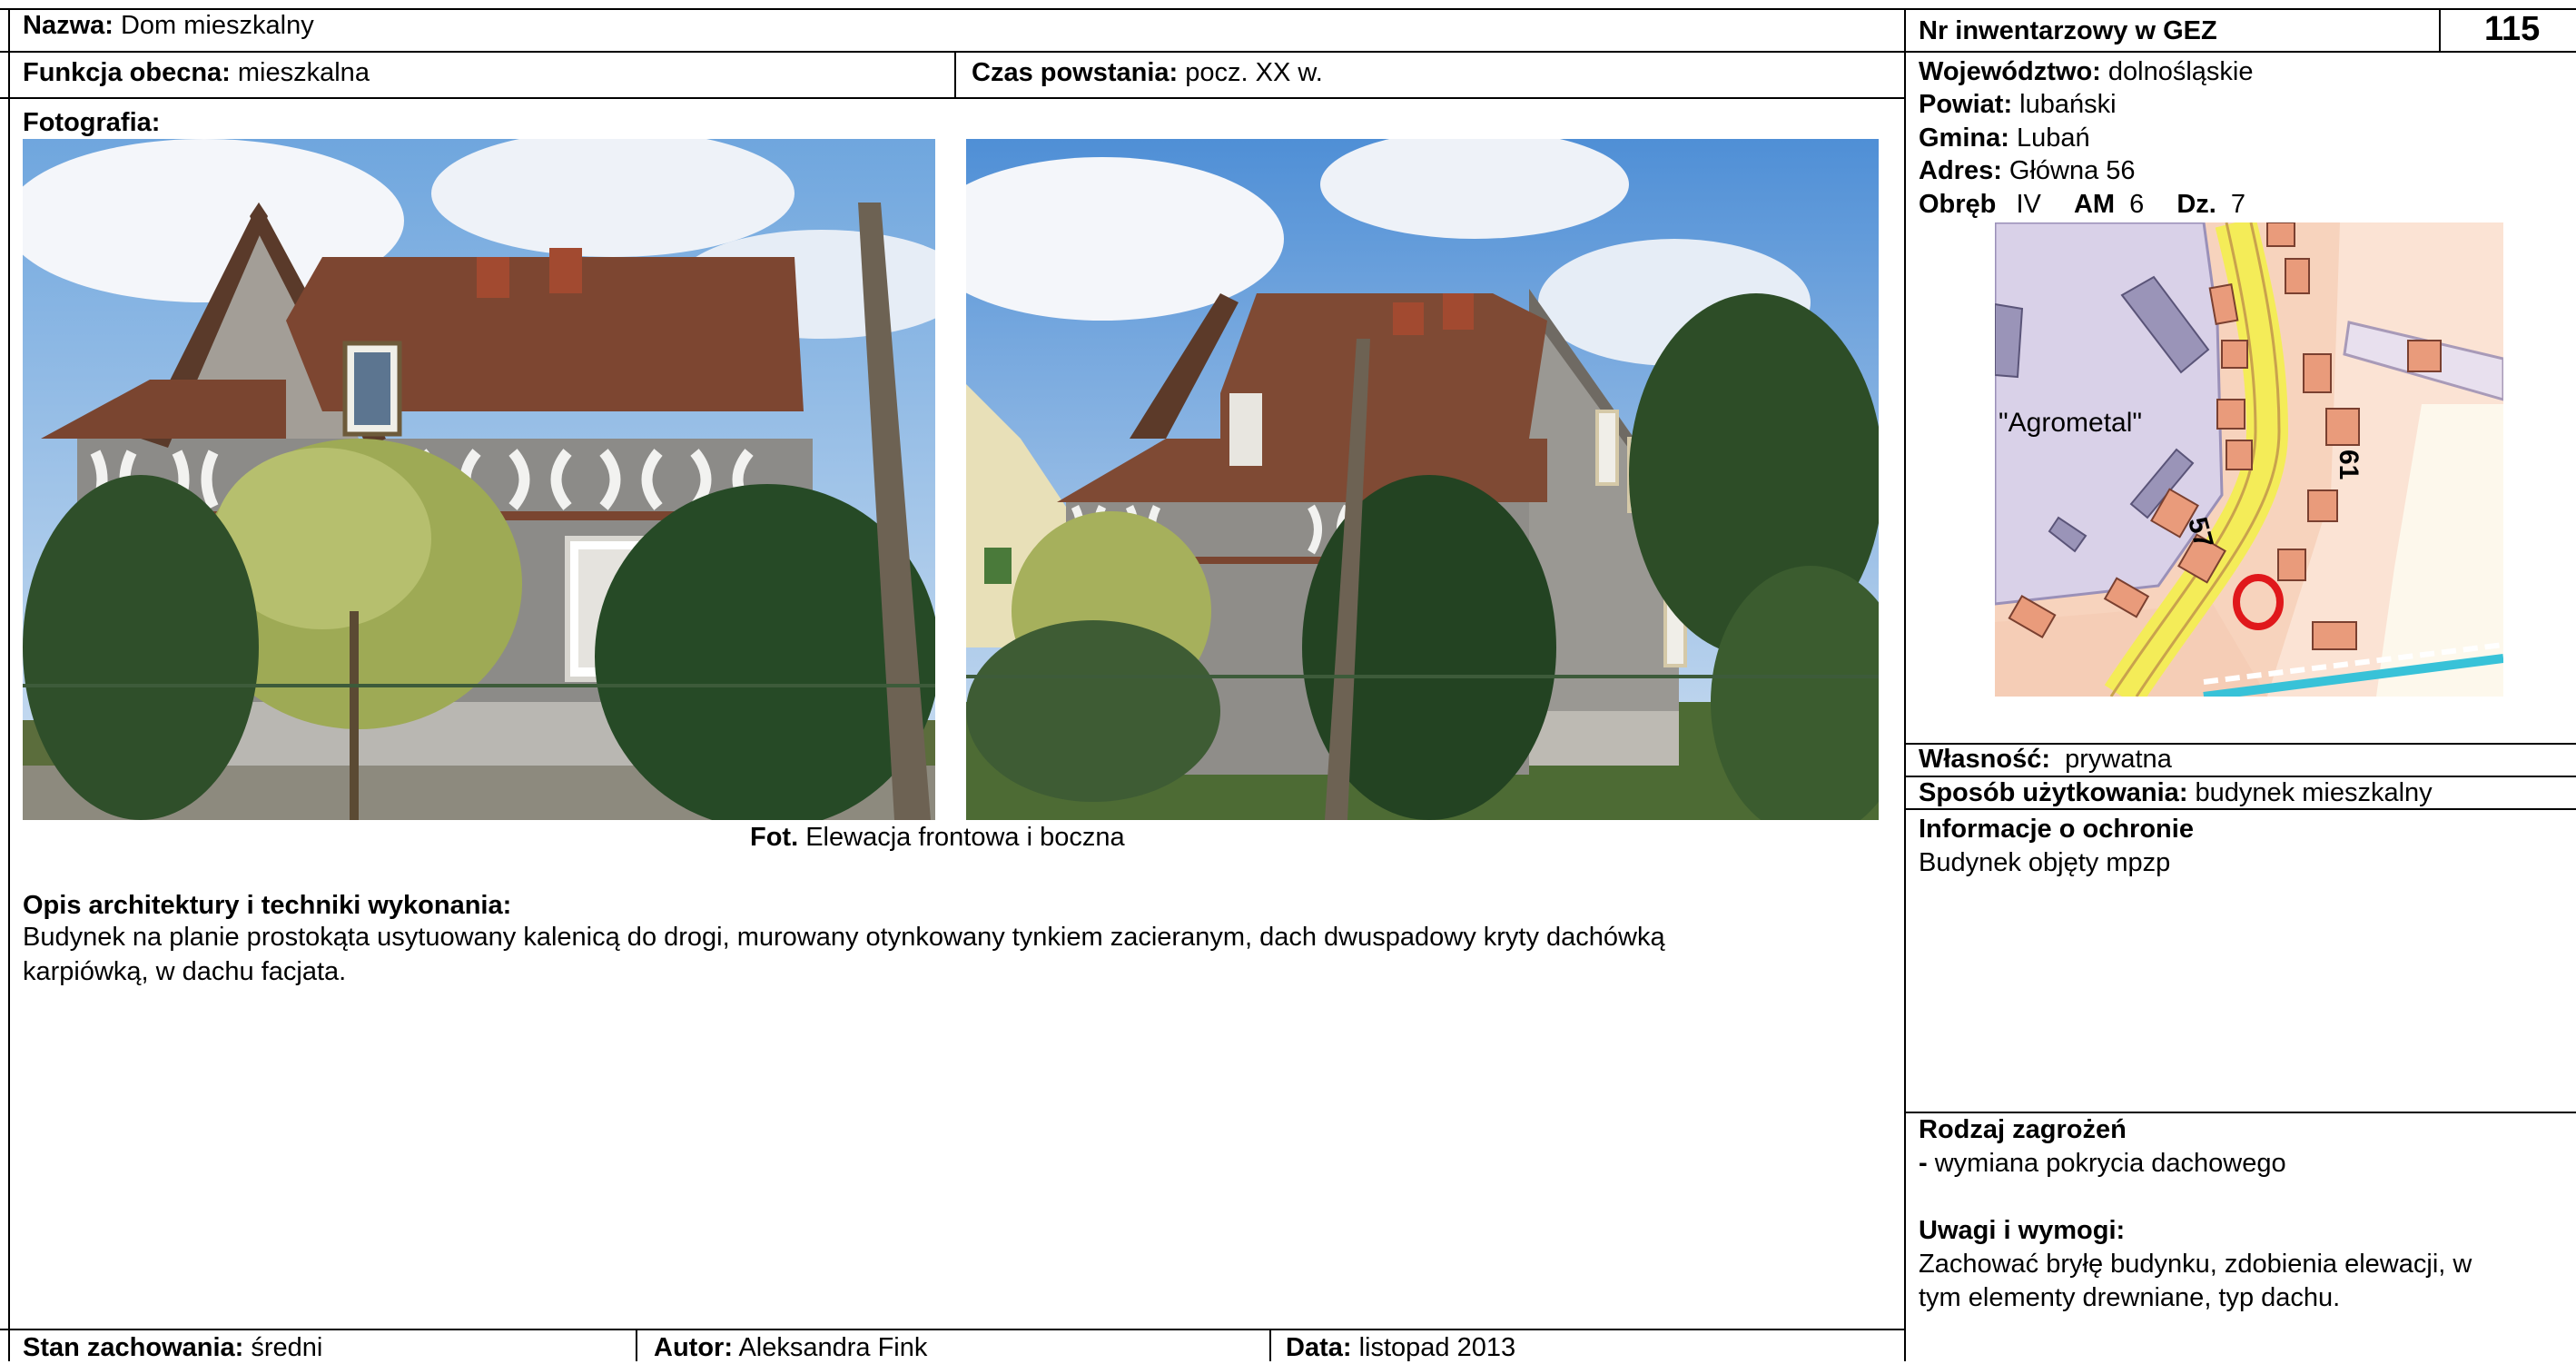 This screenshot has height=1364, width=2576. I want to click on address-field: Adres: Główna 56, so click(2027, 170).